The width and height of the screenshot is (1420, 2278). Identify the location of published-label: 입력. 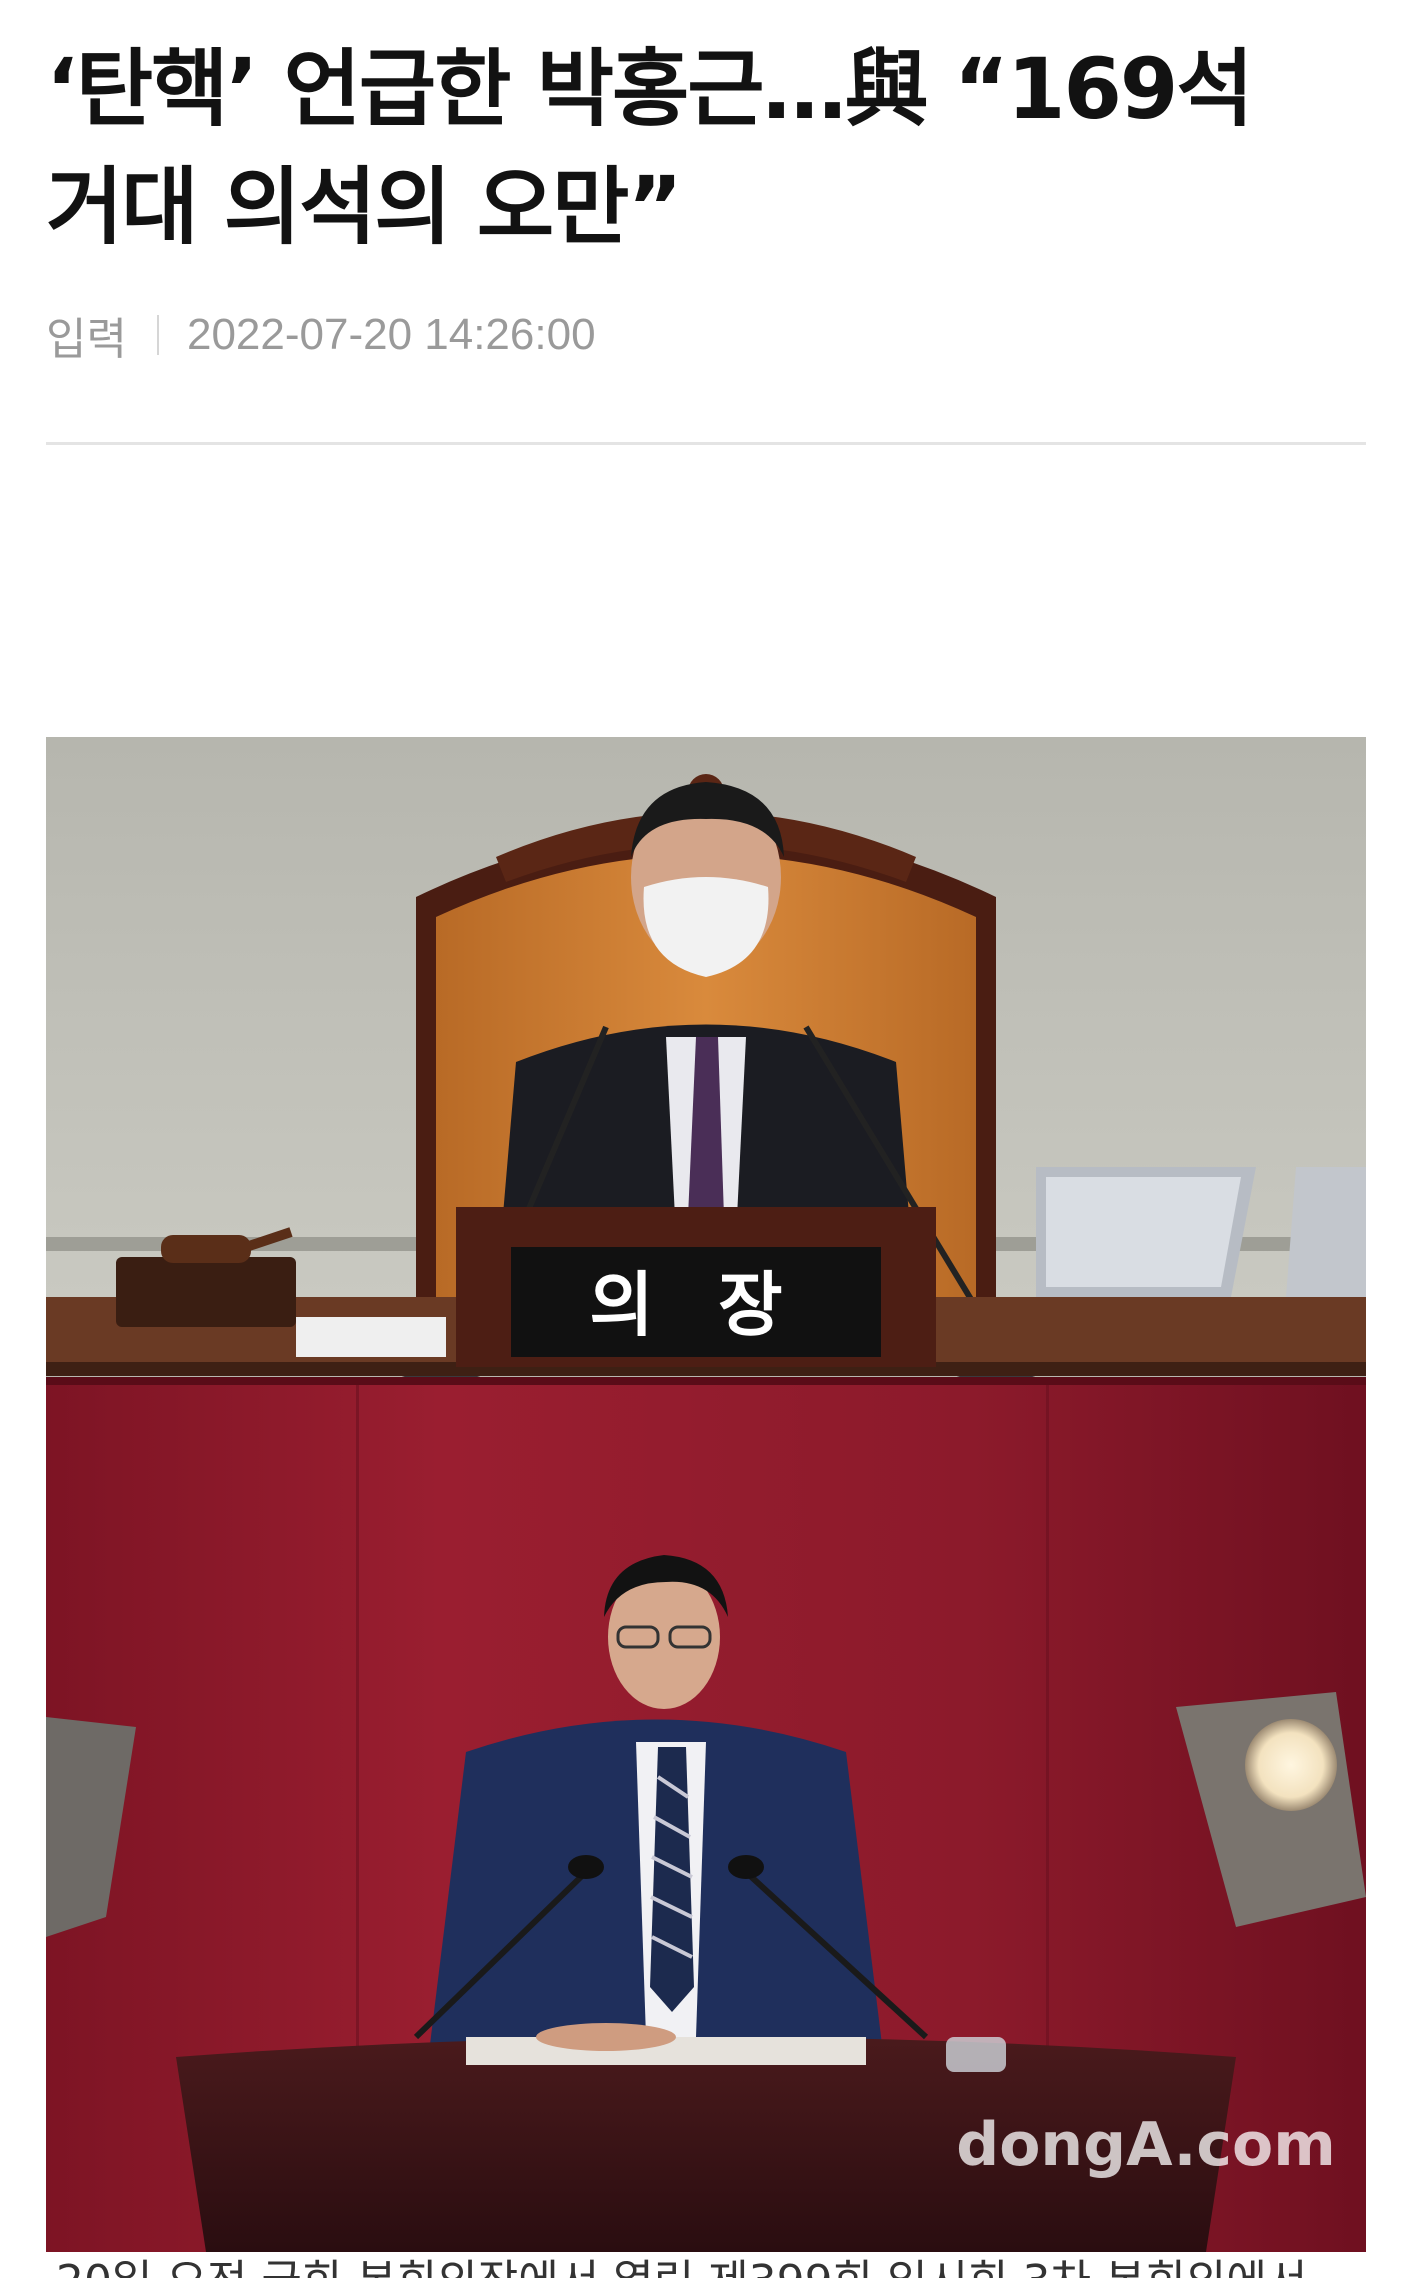
(86, 339).